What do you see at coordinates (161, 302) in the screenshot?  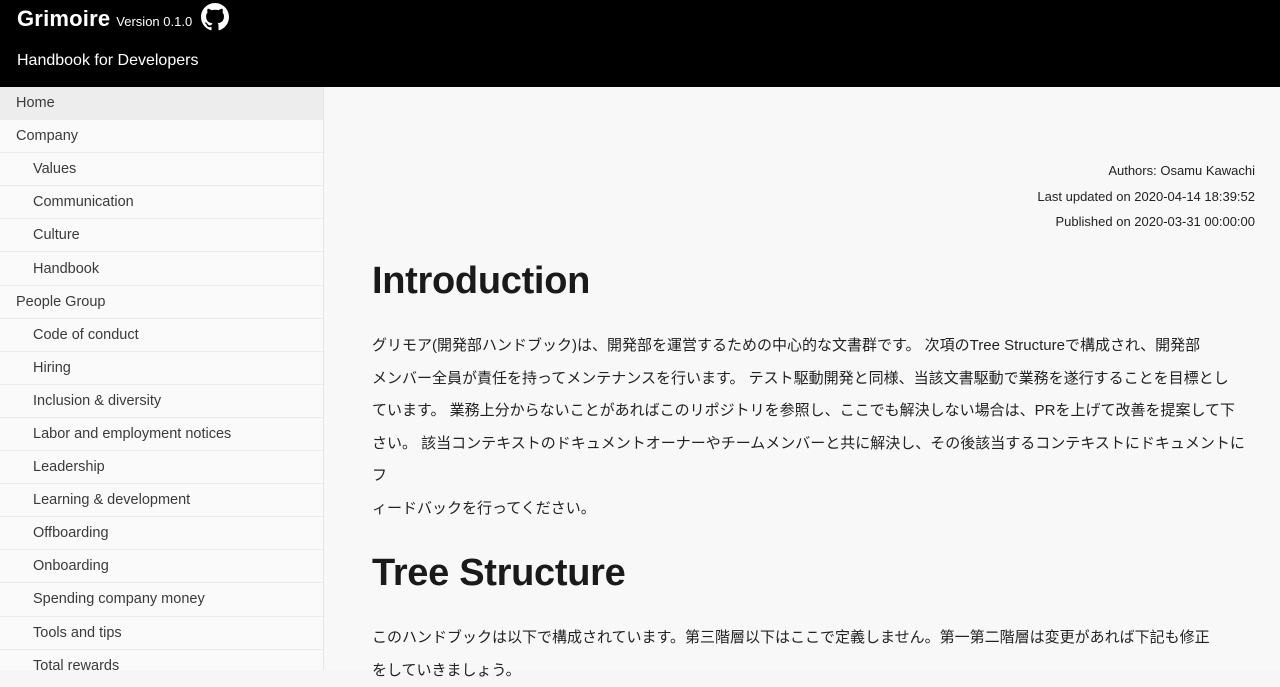 I see `sidebar-item-people-group: People Group` at bounding box center [161, 302].